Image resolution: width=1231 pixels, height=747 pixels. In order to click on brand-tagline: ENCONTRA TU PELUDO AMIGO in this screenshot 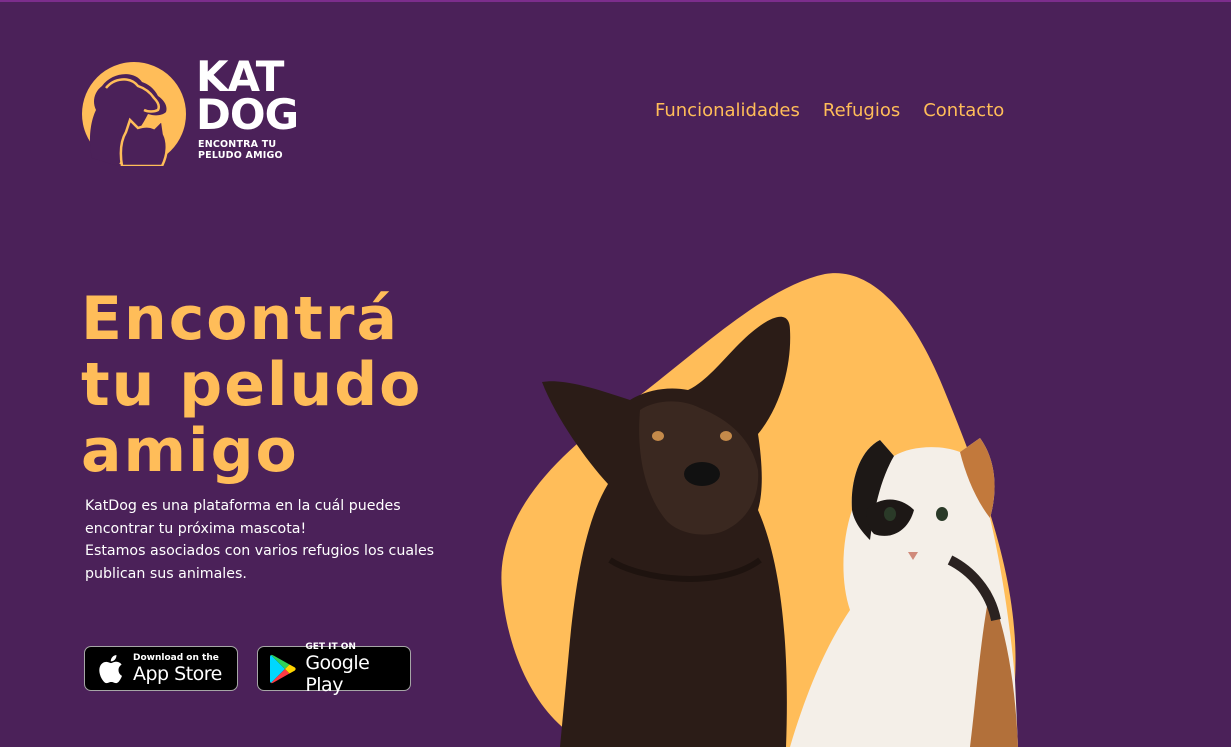, I will do `click(258, 150)`.